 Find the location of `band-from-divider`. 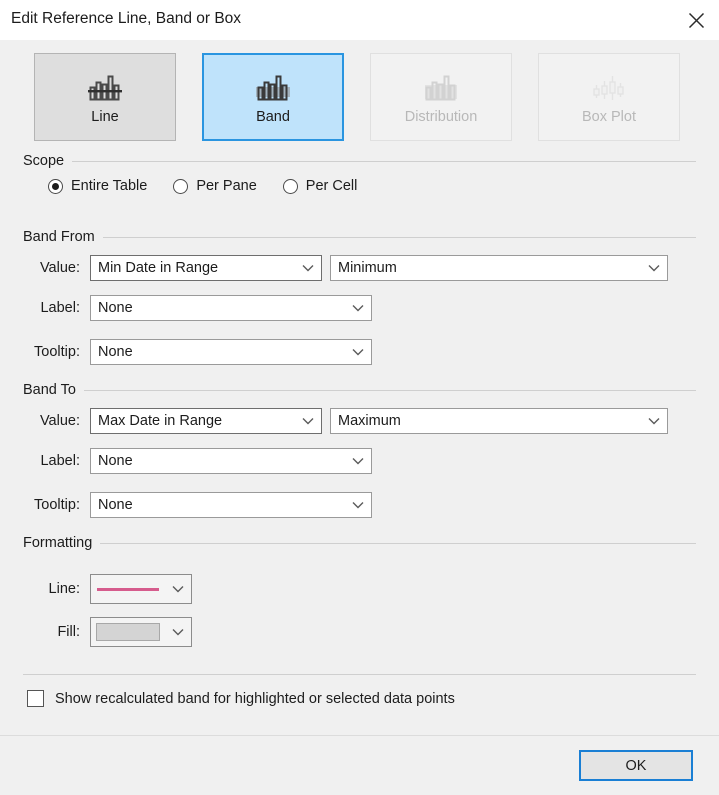

band-from-divider is located at coordinates (359, 237).